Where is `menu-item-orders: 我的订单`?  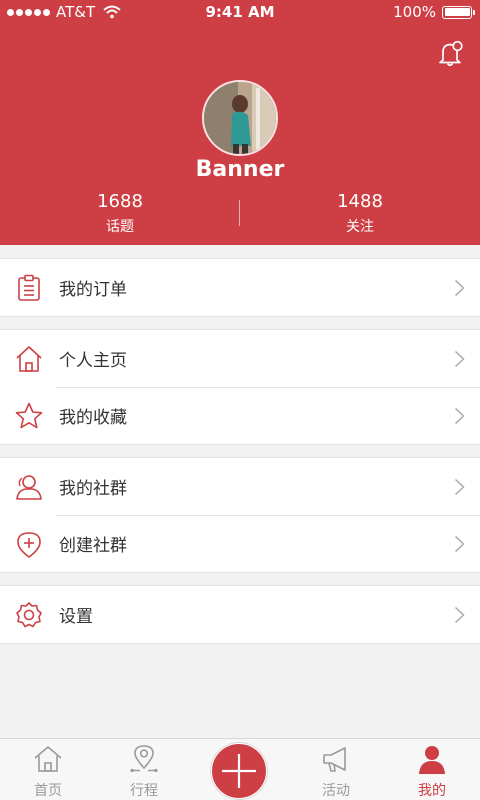 menu-item-orders: 我的订单 is located at coordinates (240, 287).